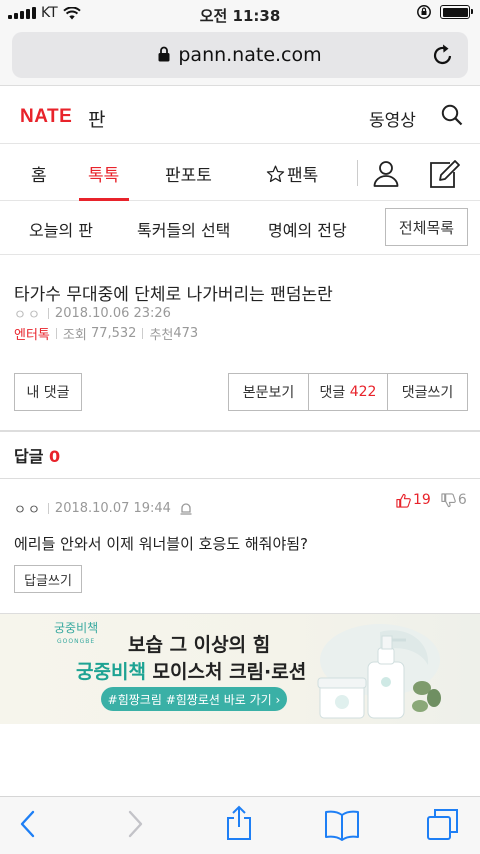 The image size is (480, 854). What do you see at coordinates (194, 699) in the screenshot?
I see `ad-cta-button: #힘짱크림 #힘짱로션 바로 가기 ›` at bounding box center [194, 699].